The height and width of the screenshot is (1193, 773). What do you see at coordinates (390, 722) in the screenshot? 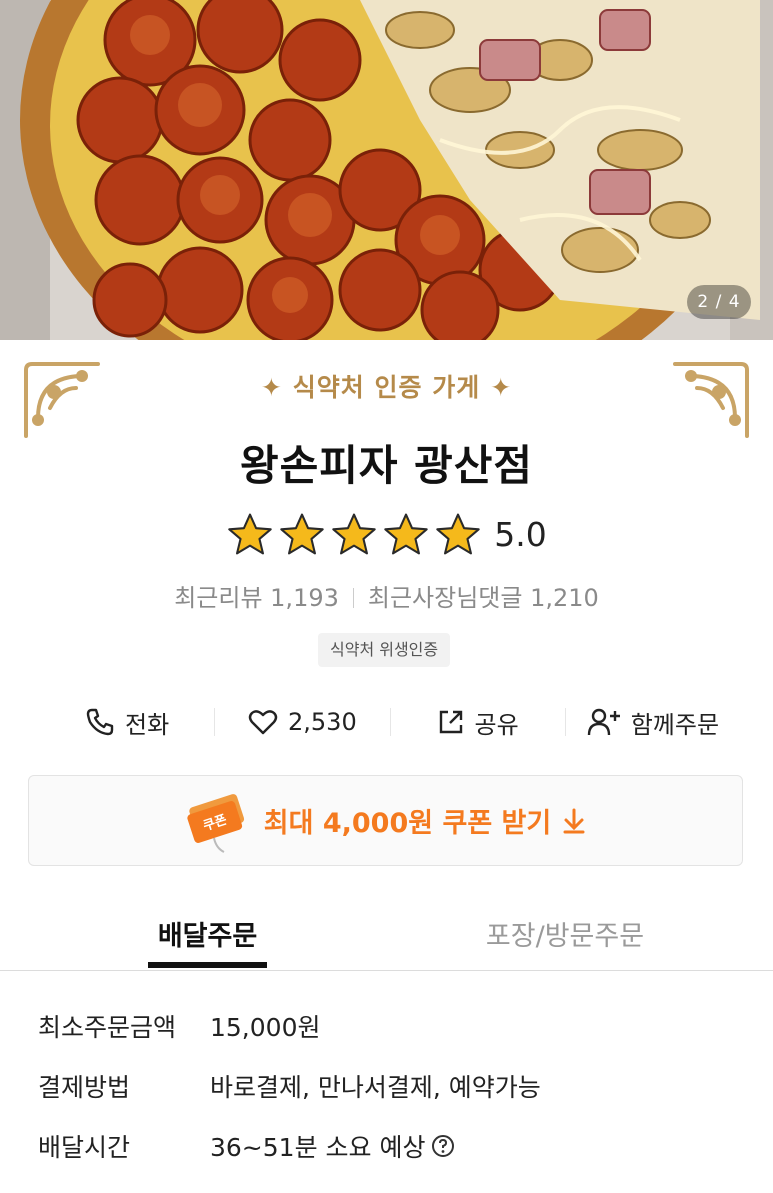
I see `action-bar: 전화 2,530 공유 함께주문` at bounding box center [390, 722].